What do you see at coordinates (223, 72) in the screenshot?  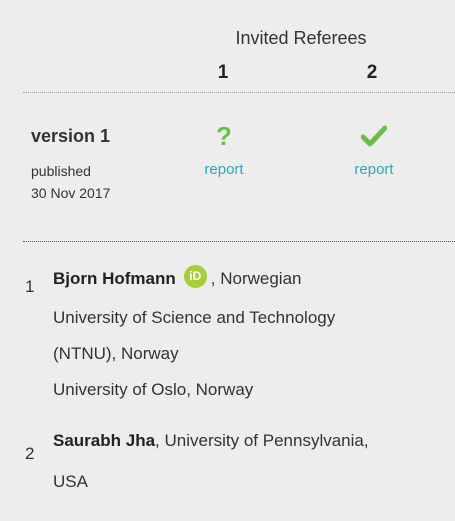 I see `referee-column-1: 1` at bounding box center [223, 72].